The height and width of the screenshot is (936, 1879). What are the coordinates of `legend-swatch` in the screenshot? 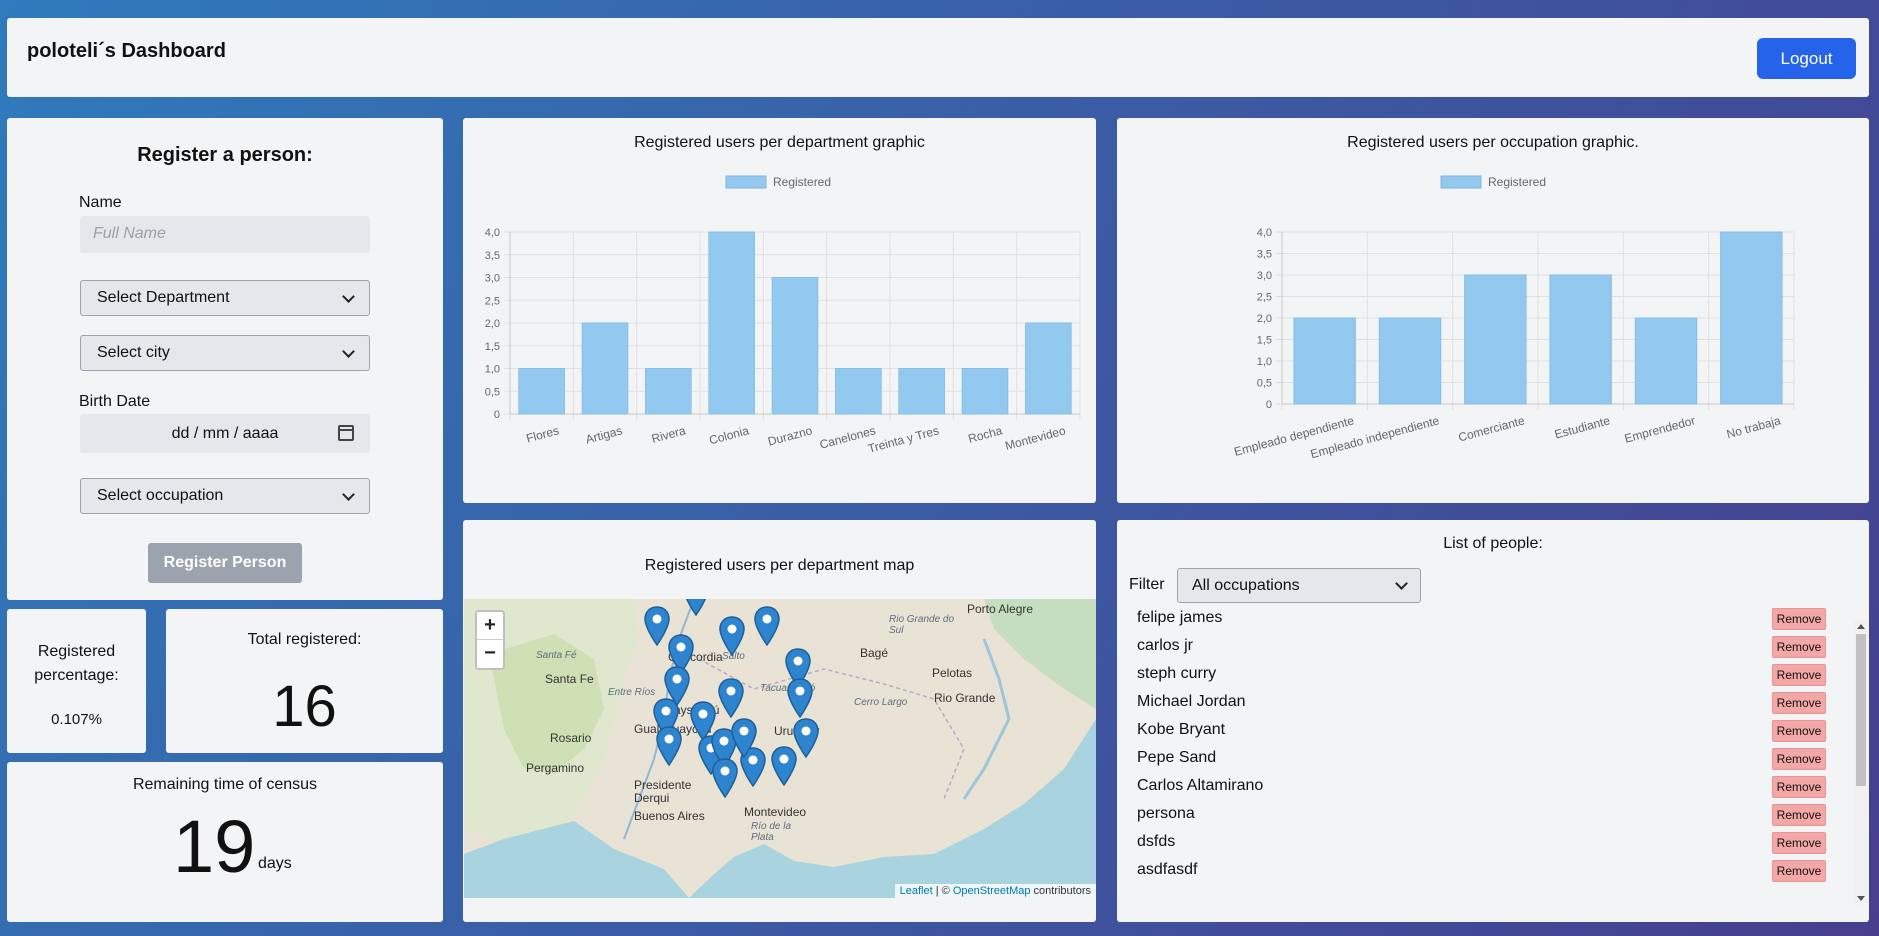 It's located at (746, 182).